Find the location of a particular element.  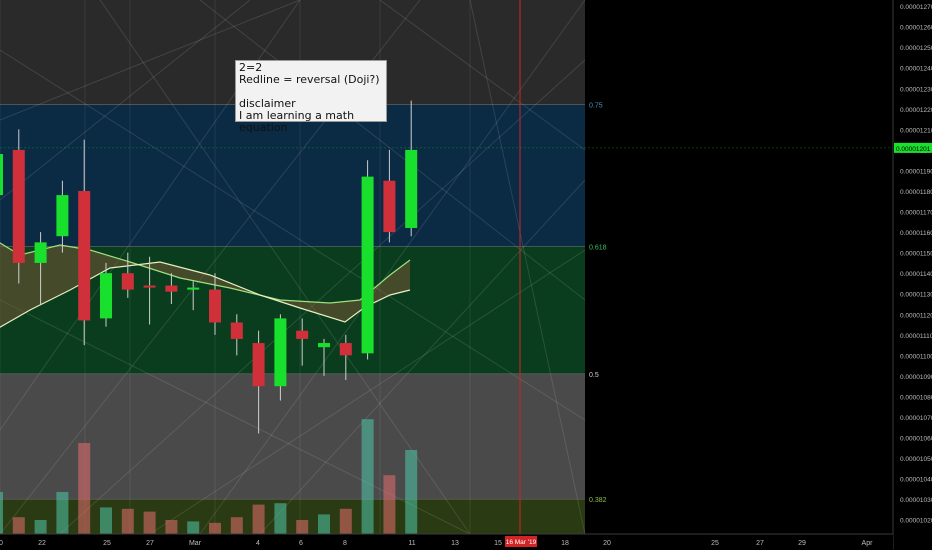

price-tick-label: 0.00001070 is located at coordinates (916, 418).